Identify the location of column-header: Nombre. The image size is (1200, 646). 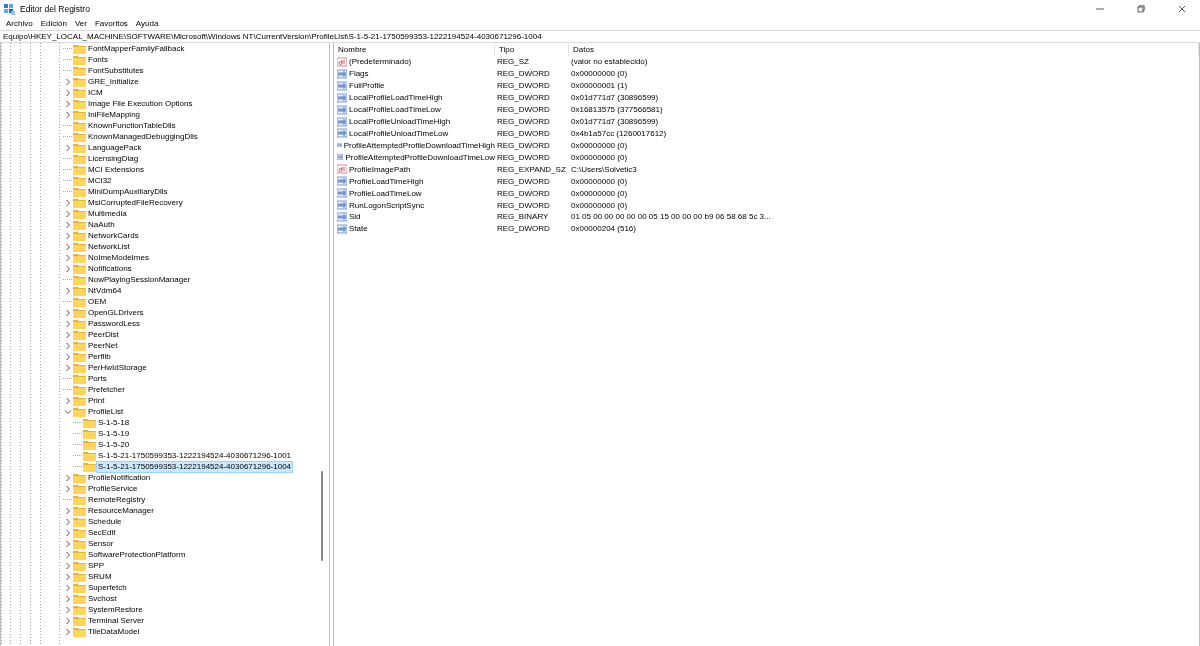
(414, 49).